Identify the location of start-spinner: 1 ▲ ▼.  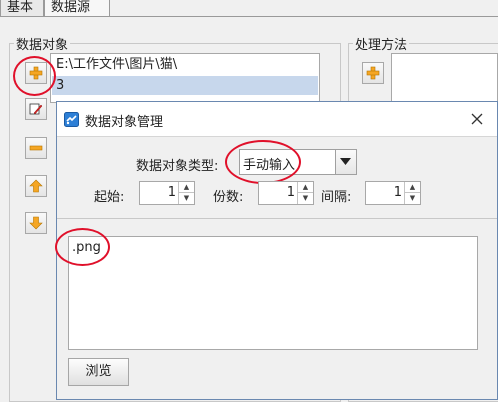
(167, 193).